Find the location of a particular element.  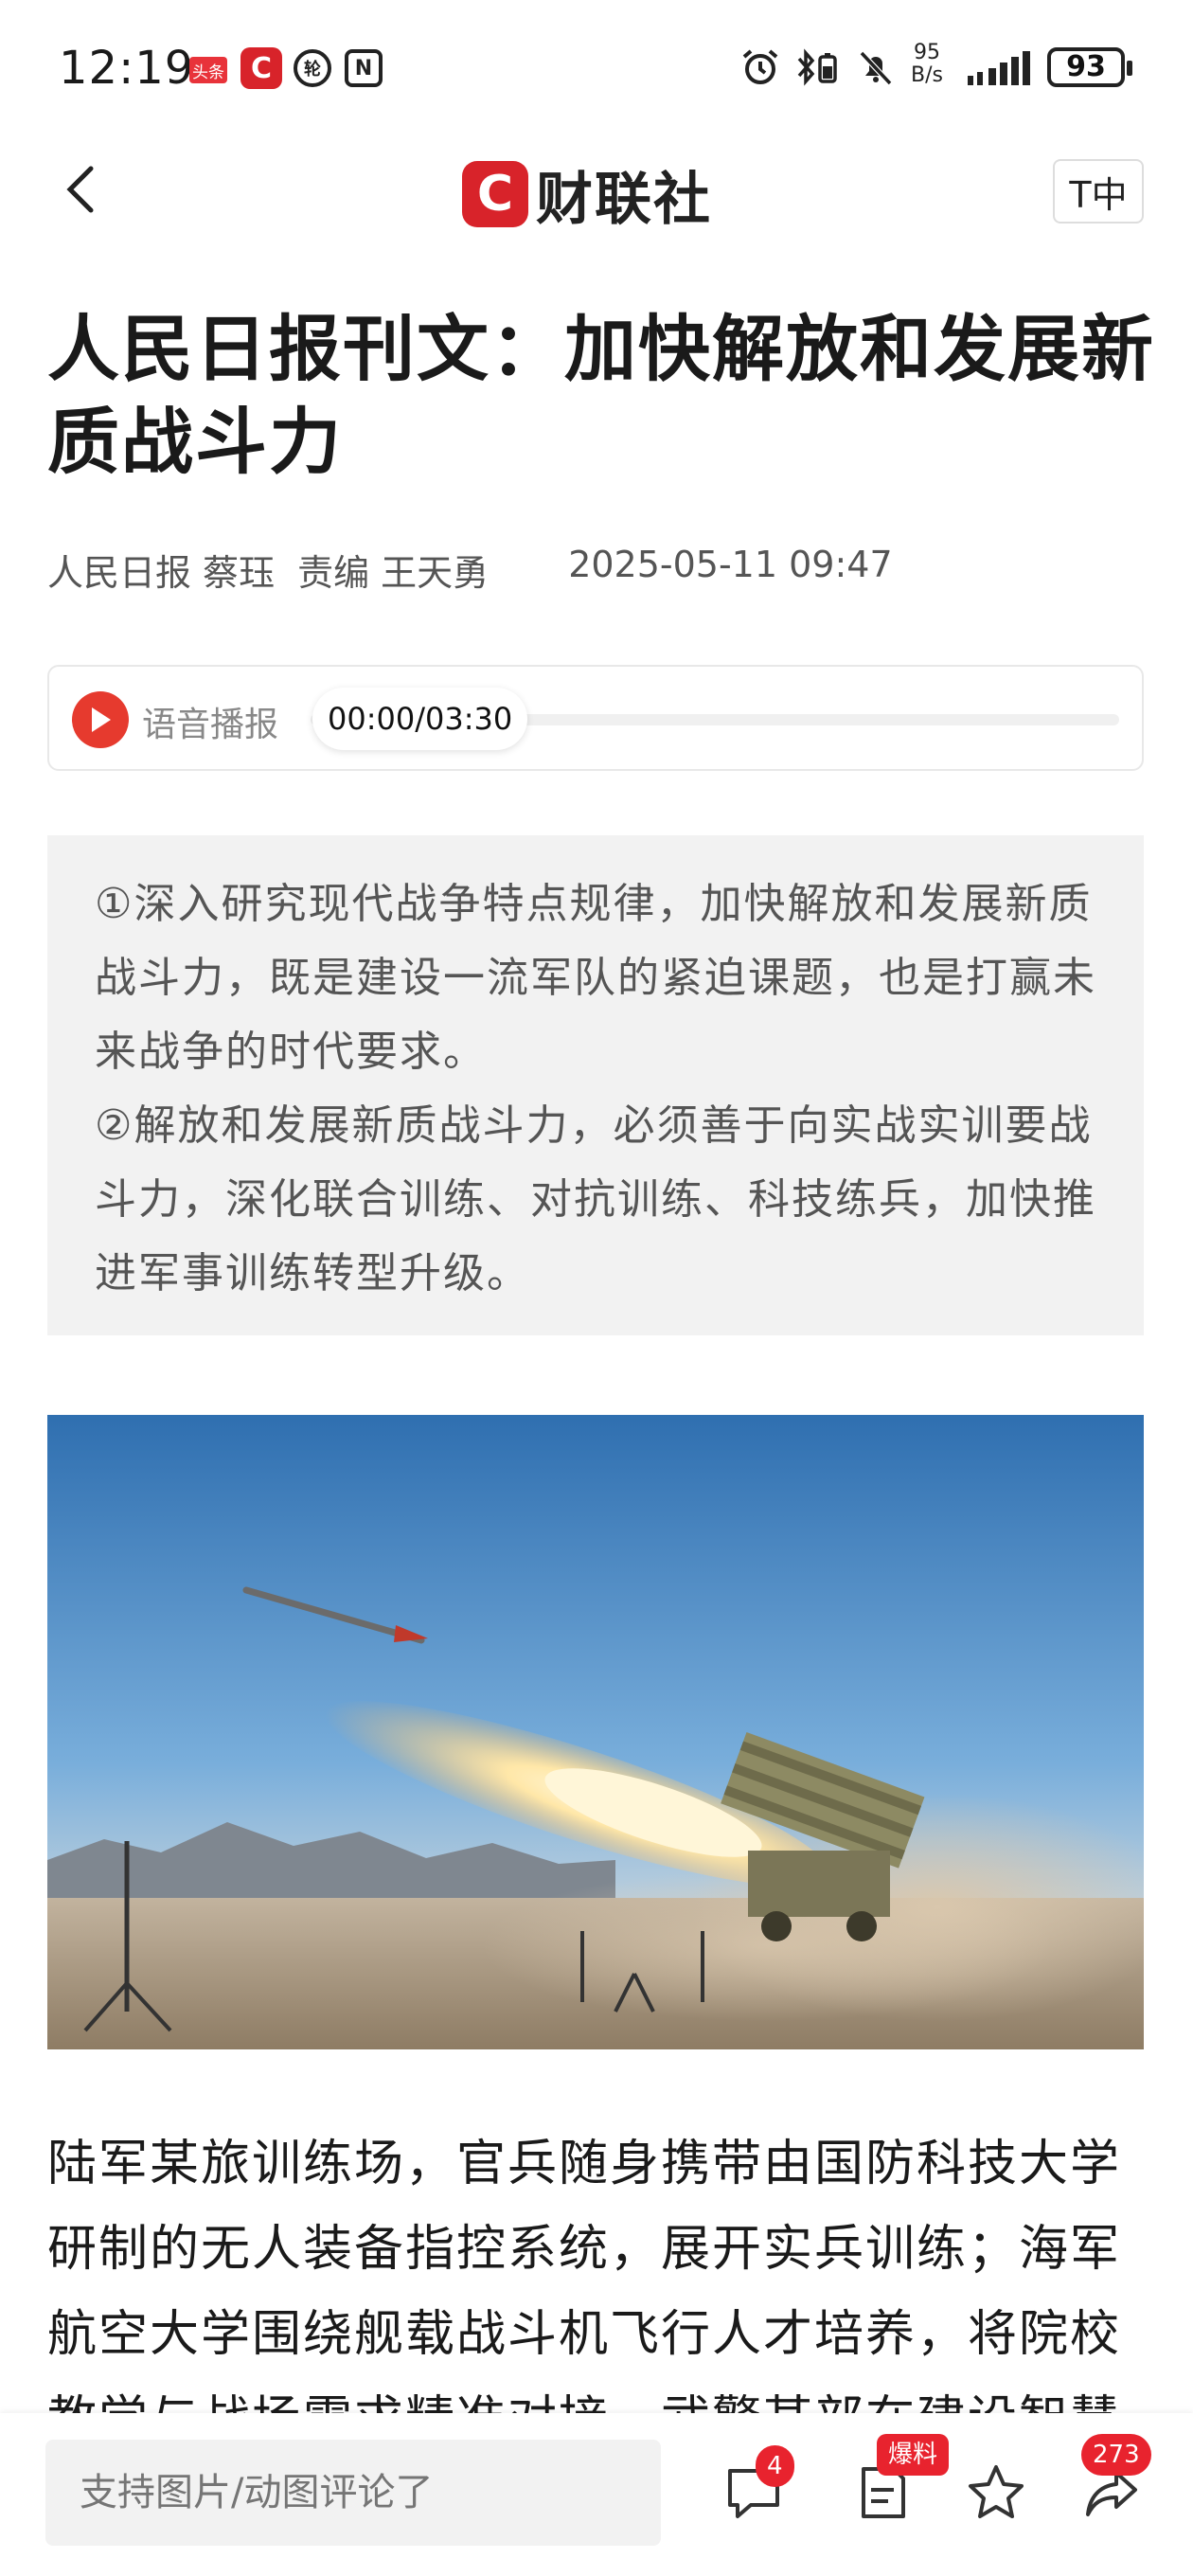

status-bar: 12:19 头条 C 轮 N 95 B/s 93 is located at coordinates (596, 66).